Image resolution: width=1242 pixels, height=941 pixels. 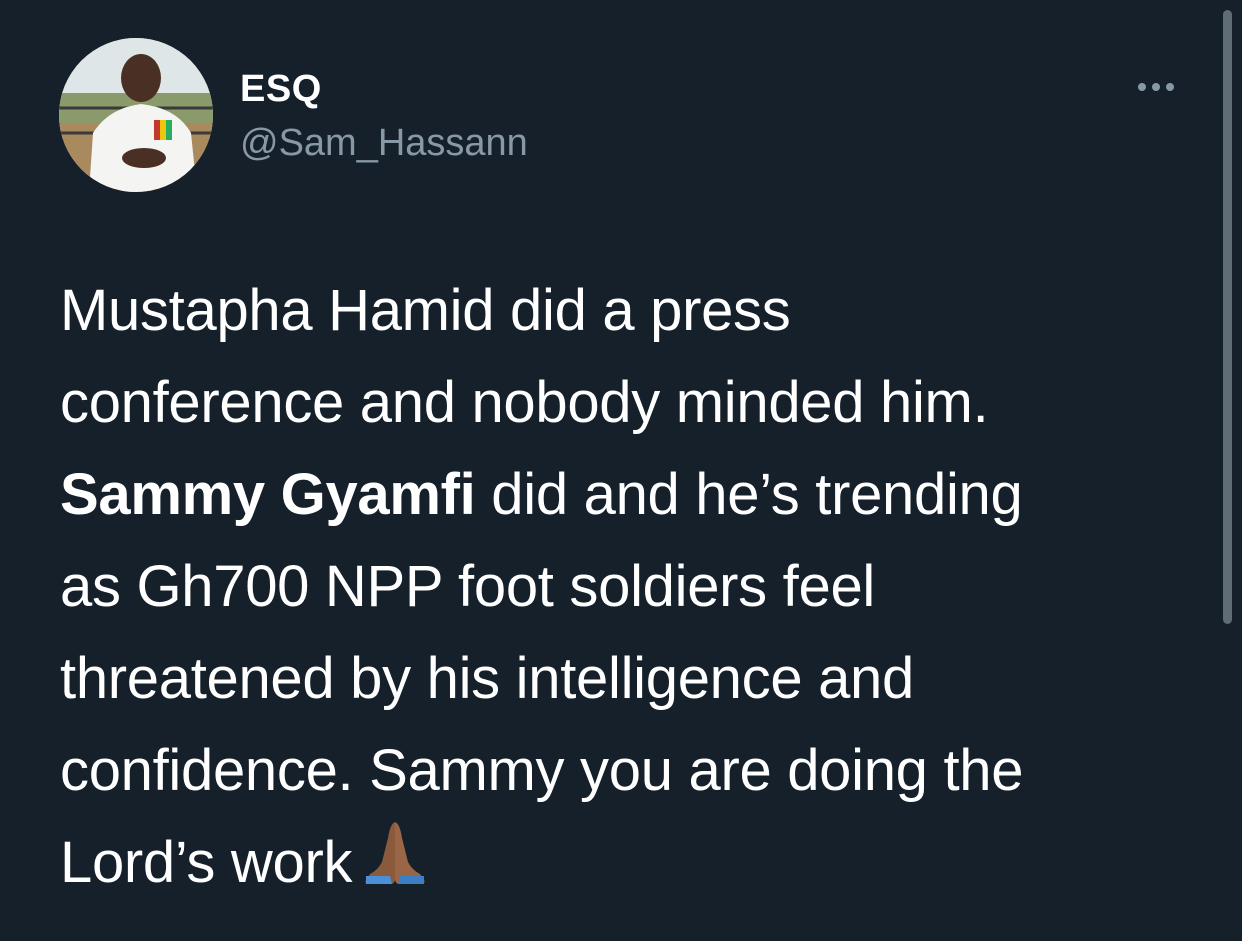 I want to click on tweet-line: Lord’s work, so click(x=620, y=865).